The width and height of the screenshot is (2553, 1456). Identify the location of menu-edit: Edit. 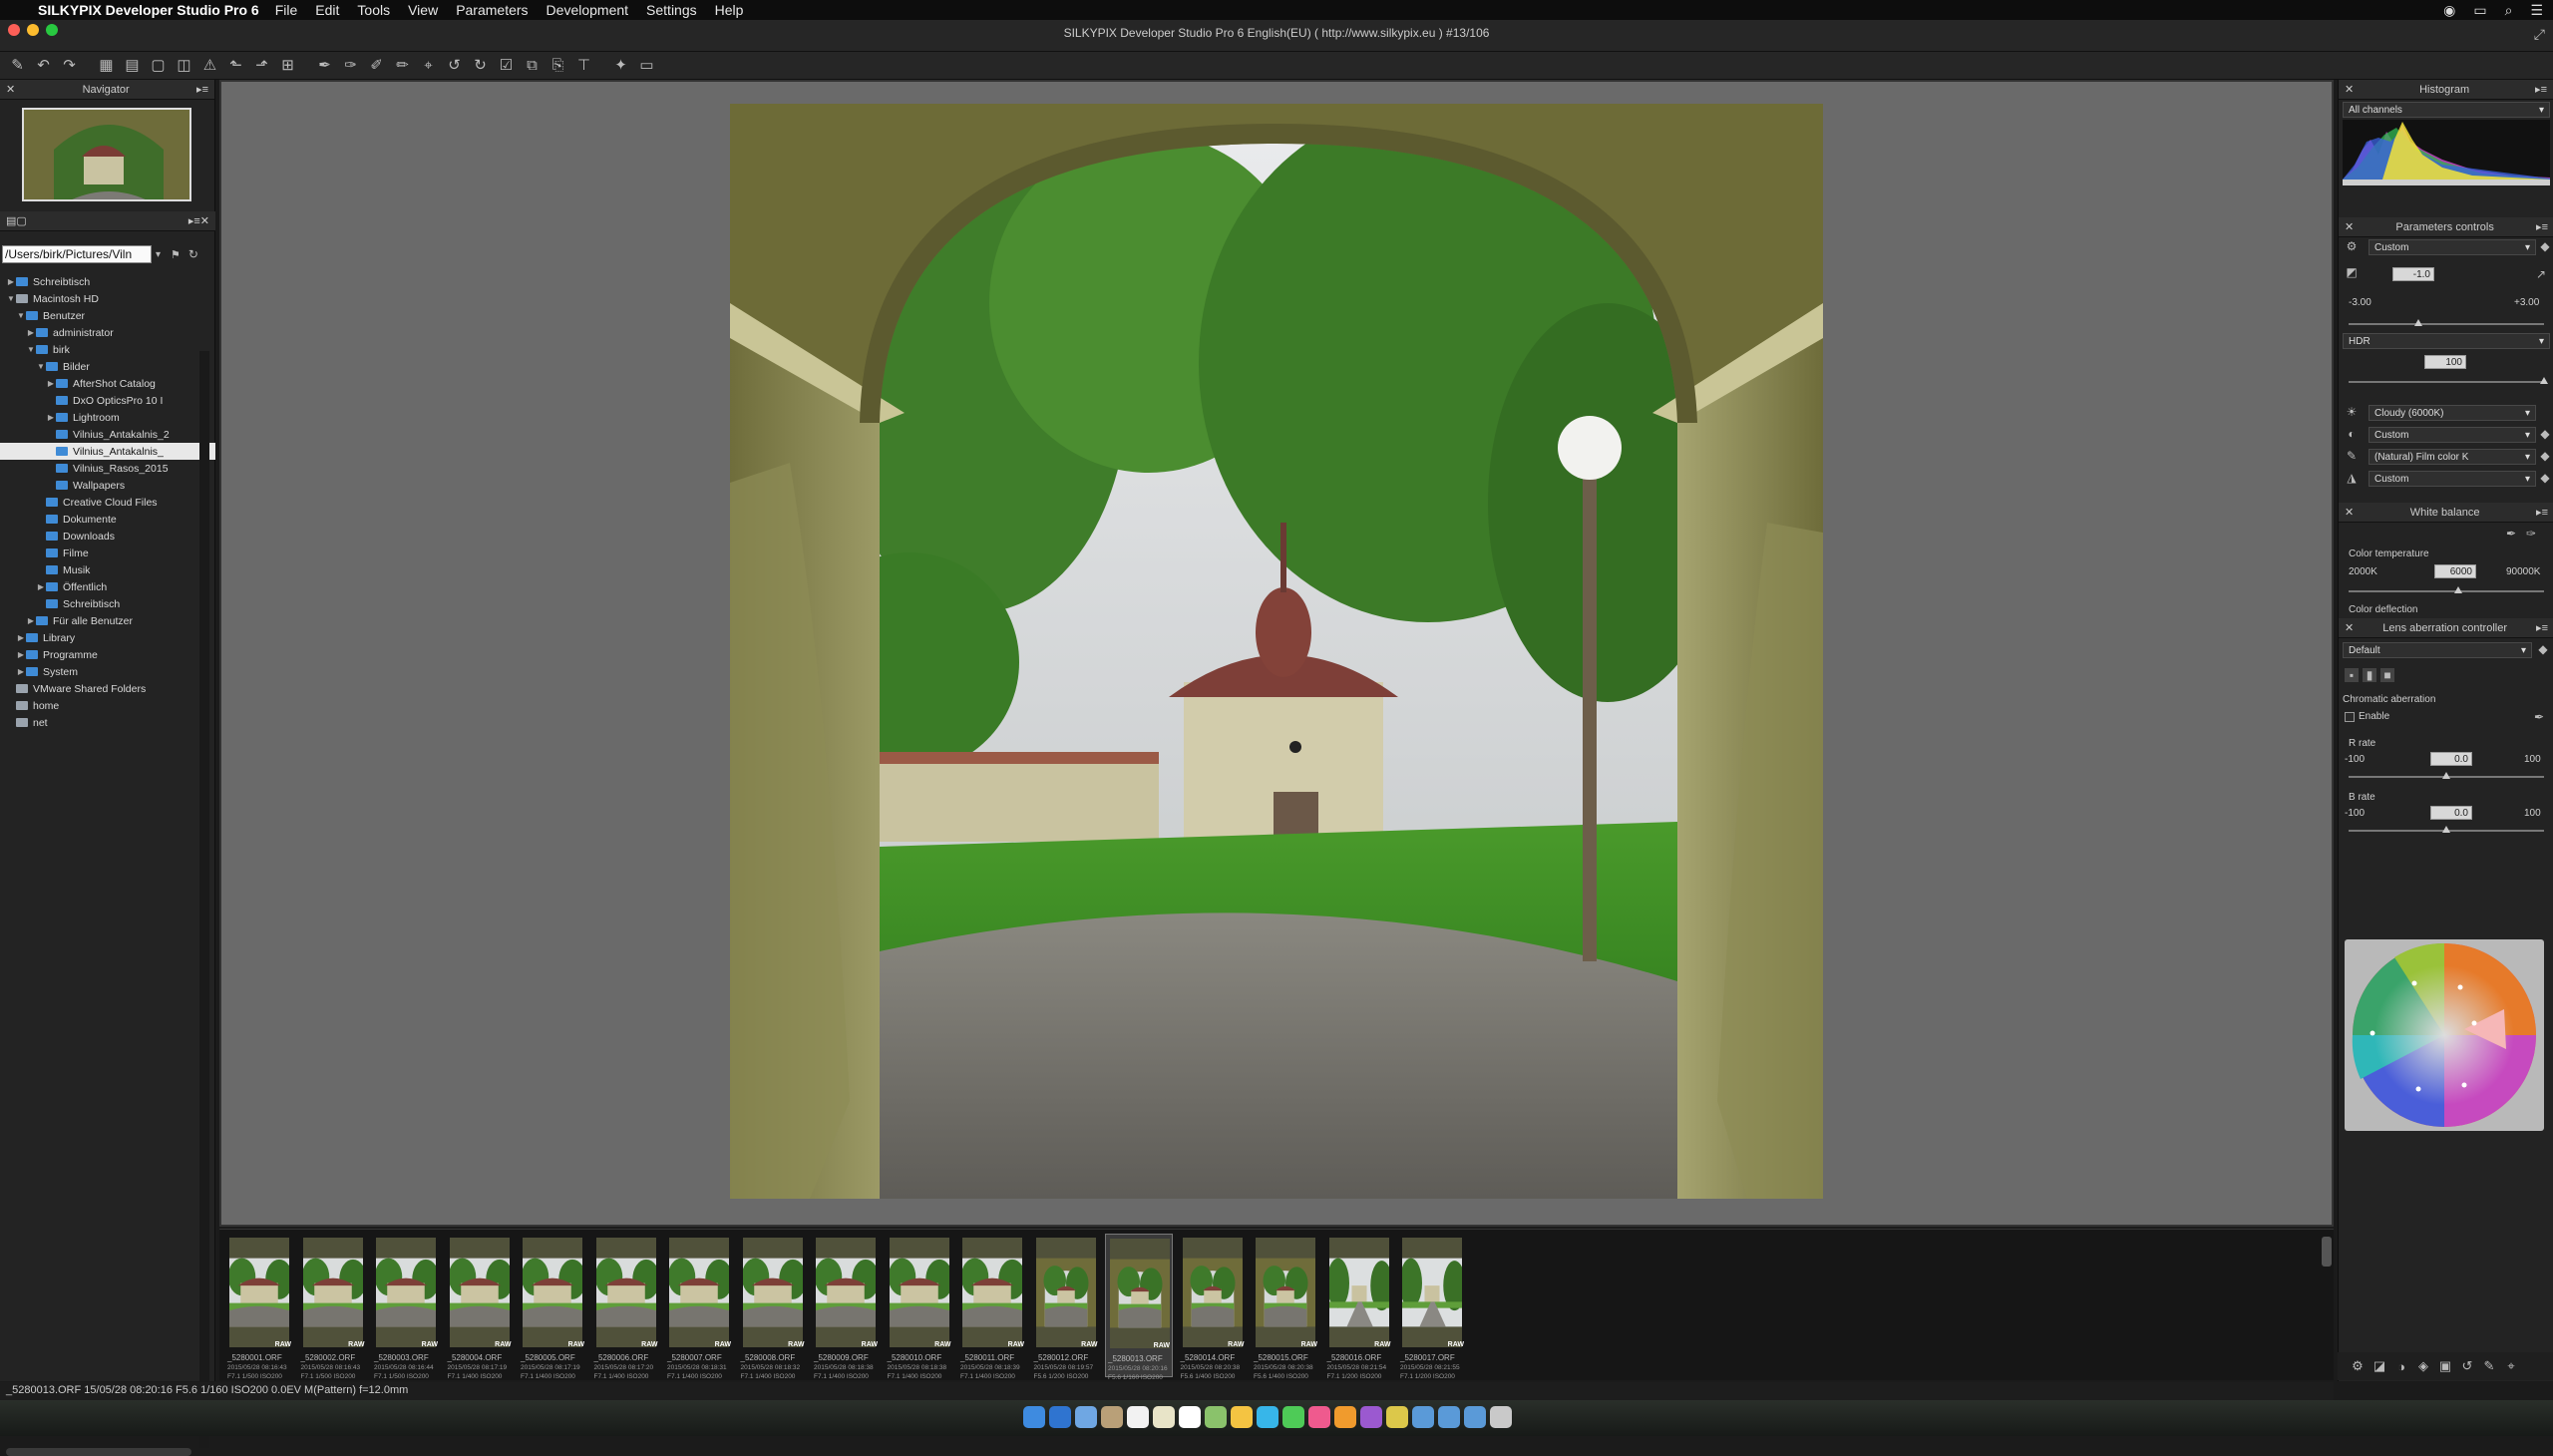
(327, 10).